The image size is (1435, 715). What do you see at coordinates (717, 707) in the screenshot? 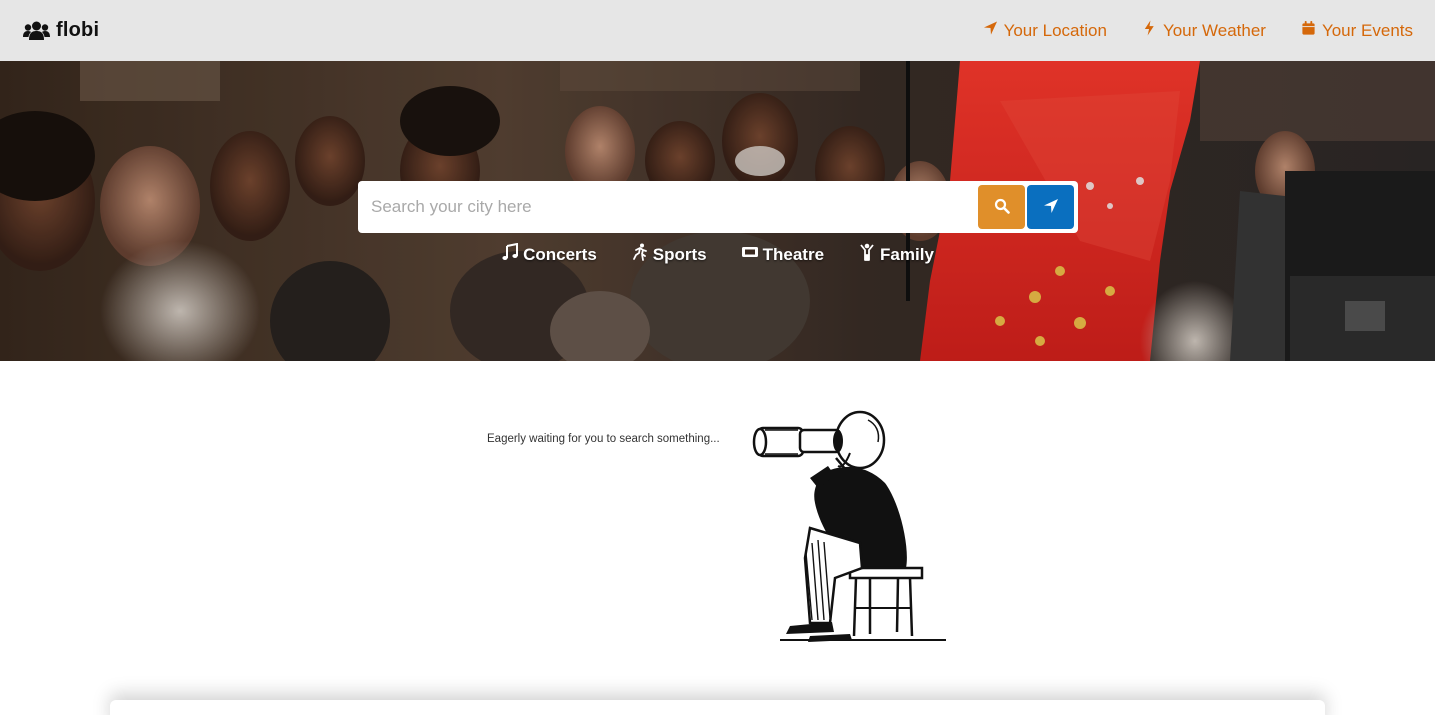
I see `results-panel` at bounding box center [717, 707].